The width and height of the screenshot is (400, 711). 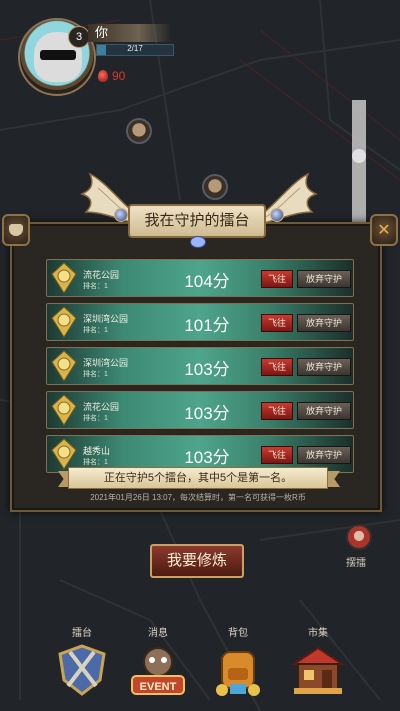 What do you see at coordinates (97, 451) in the screenshot?
I see `arena-name: 越秀山` at bounding box center [97, 451].